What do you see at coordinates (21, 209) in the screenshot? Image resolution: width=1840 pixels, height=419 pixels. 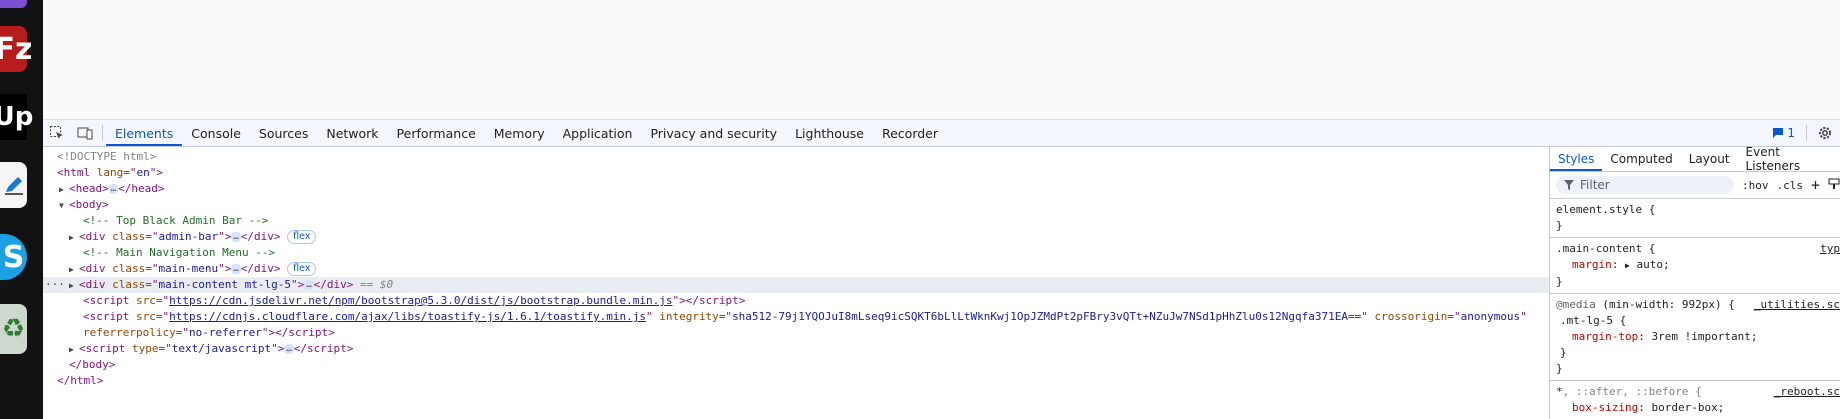 I see `app-dock: Fz Up S ♻` at bounding box center [21, 209].